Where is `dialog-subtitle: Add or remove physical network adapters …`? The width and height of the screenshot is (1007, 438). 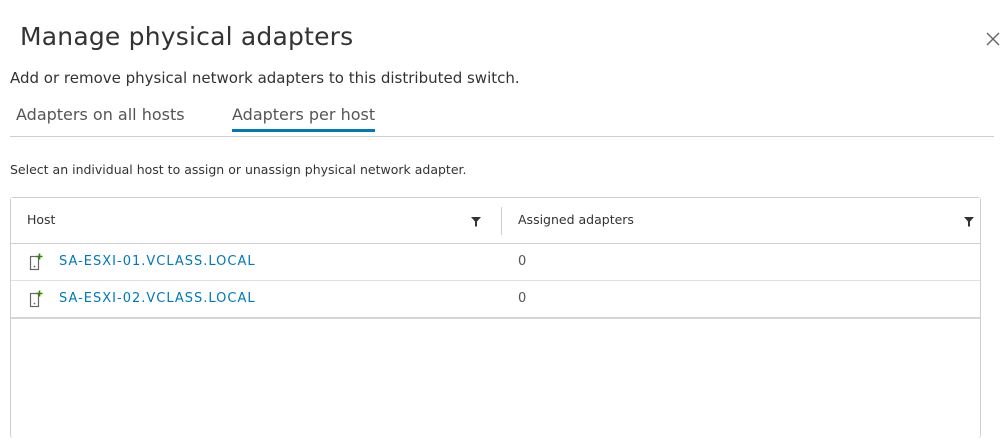 dialog-subtitle: Add or remove physical network adapters … is located at coordinates (265, 78).